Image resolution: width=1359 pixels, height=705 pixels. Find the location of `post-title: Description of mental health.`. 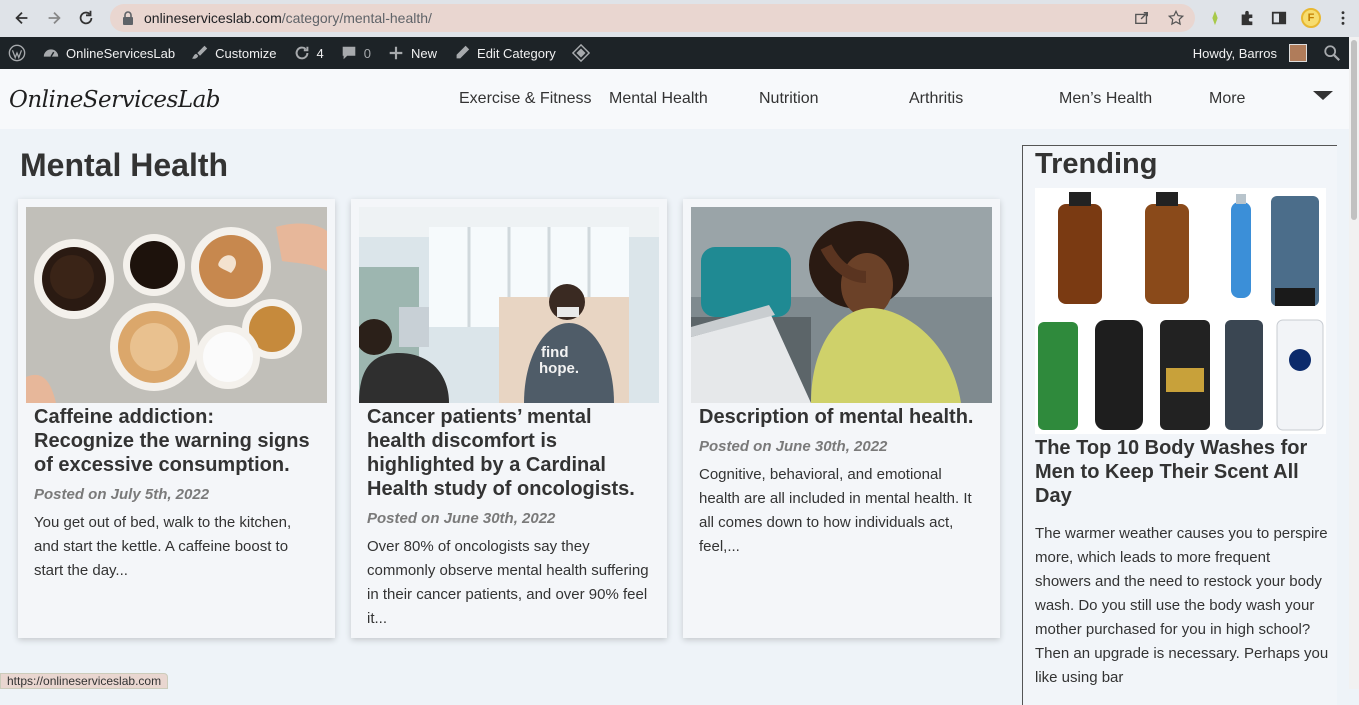

post-title: Description of mental health. is located at coordinates (841, 417).